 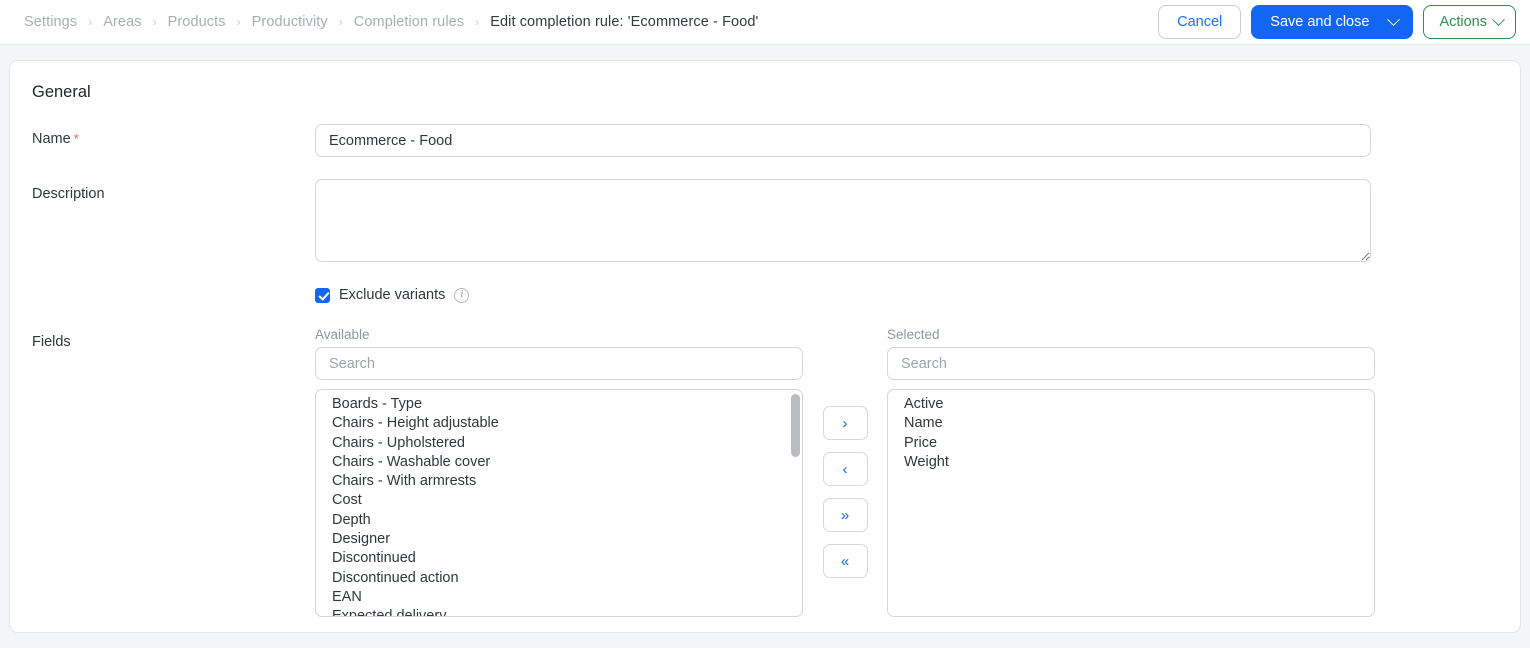 I want to click on description-label: Description, so click(x=68, y=194).